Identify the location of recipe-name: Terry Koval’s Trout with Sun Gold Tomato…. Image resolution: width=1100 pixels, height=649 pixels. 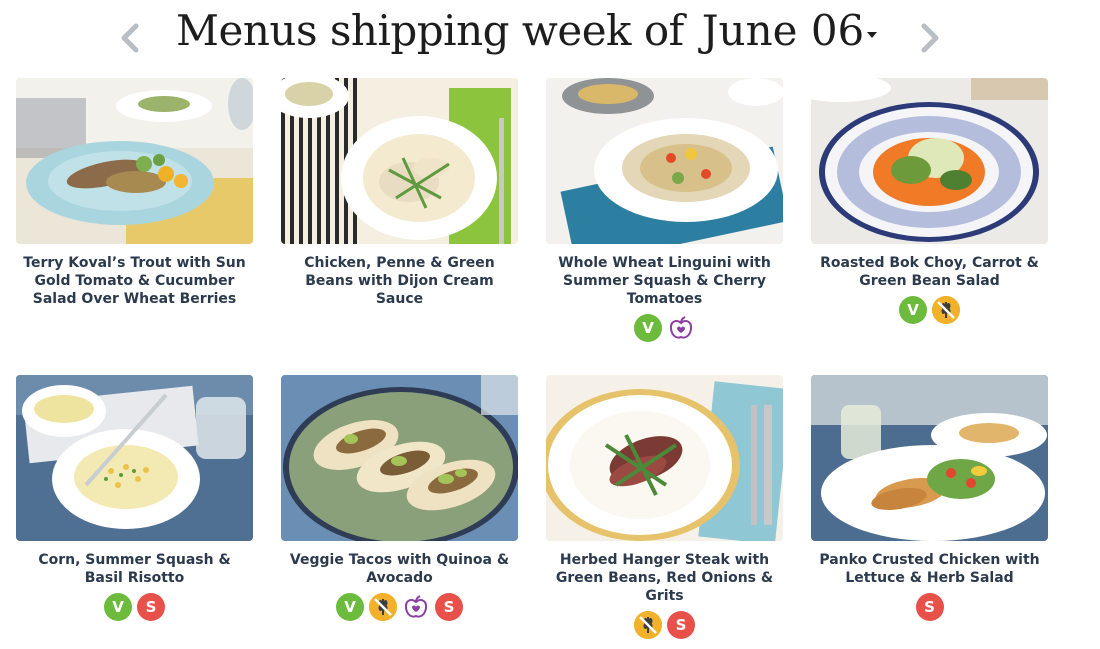
(134, 281).